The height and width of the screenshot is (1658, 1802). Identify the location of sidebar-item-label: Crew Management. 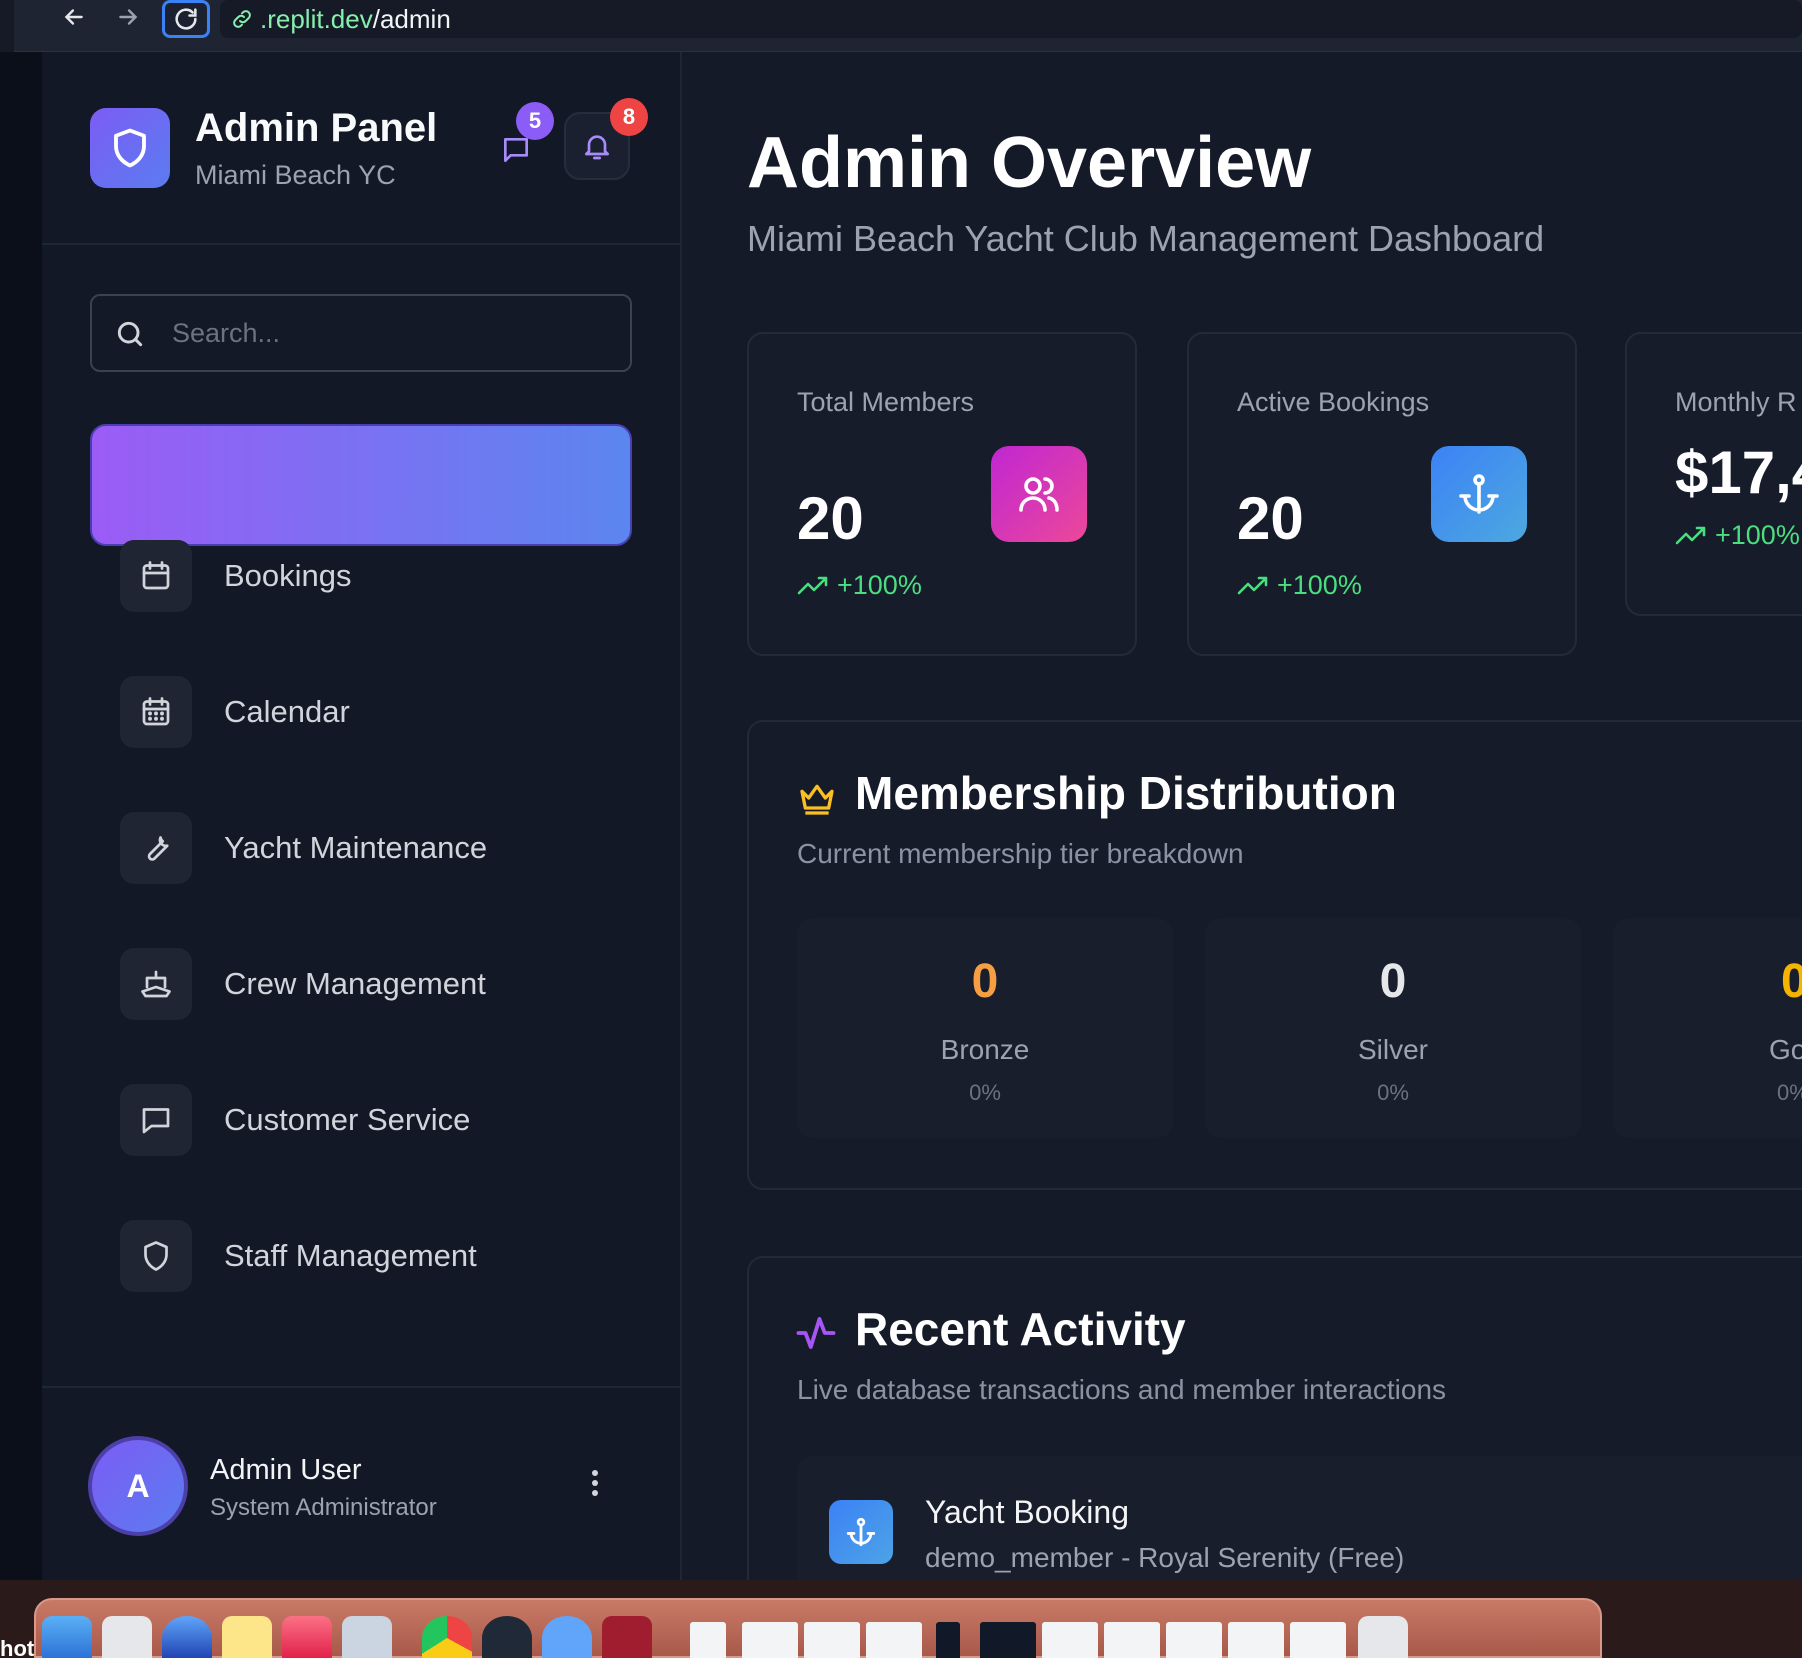
(355, 983).